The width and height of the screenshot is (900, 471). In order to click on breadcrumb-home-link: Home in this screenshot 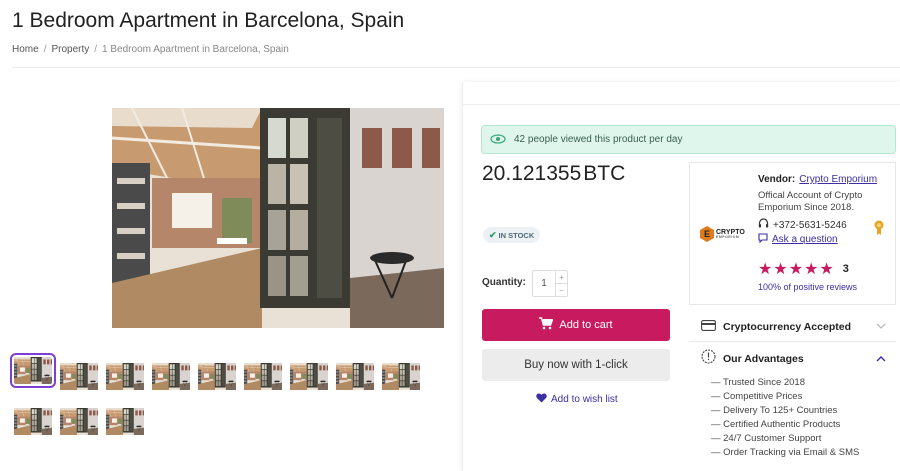, I will do `click(25, 49)`.